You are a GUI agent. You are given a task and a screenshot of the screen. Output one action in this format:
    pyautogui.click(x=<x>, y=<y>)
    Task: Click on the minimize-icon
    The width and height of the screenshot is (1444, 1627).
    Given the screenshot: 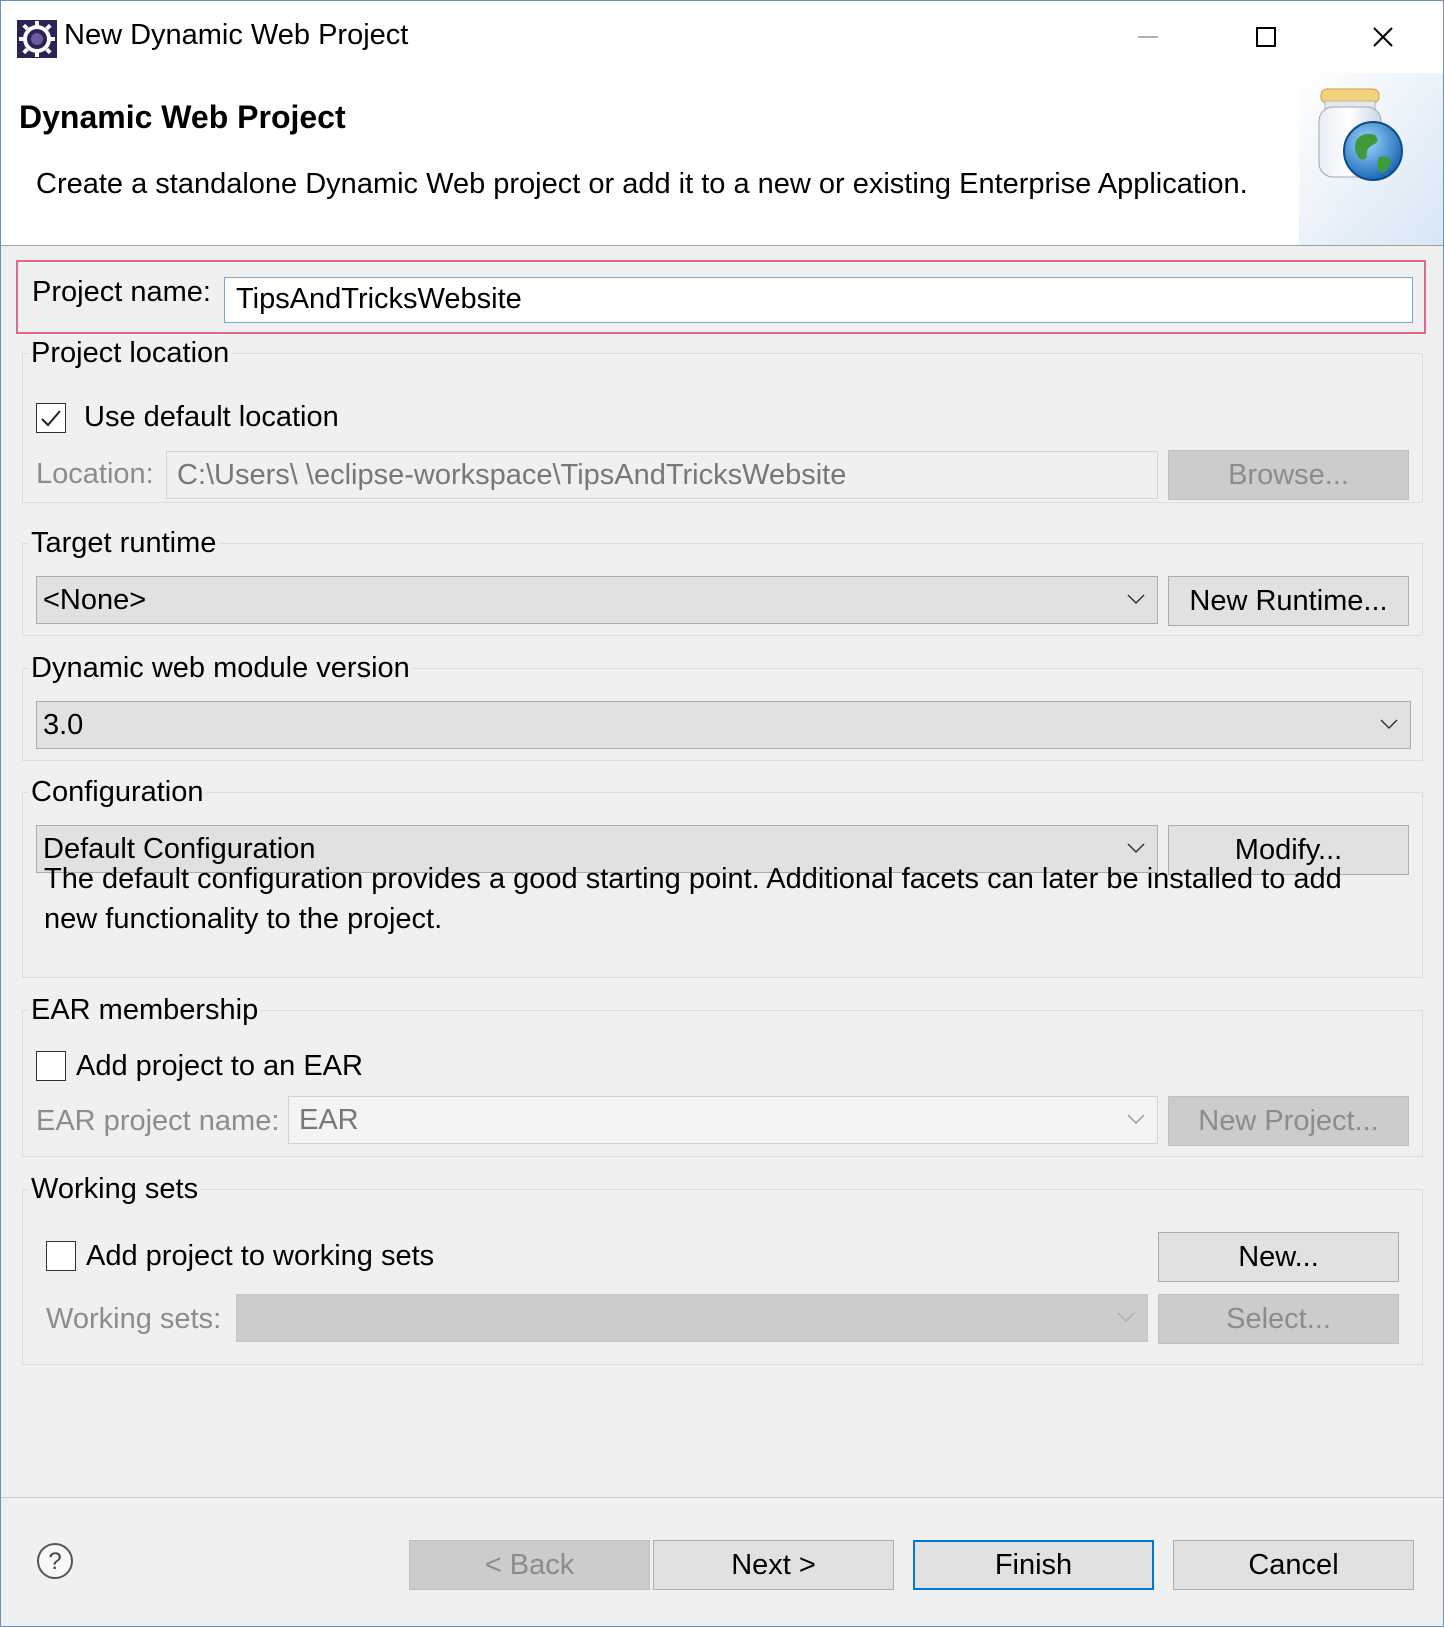 What is the action you would take?
    pyautogui.click(x=1148, y=37)
    